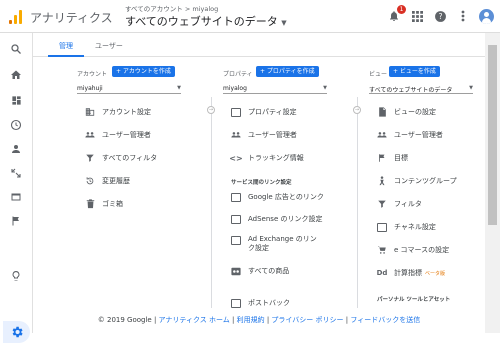 The image size is (500, 343). I want to click on cart-icon, so click(382, 250).